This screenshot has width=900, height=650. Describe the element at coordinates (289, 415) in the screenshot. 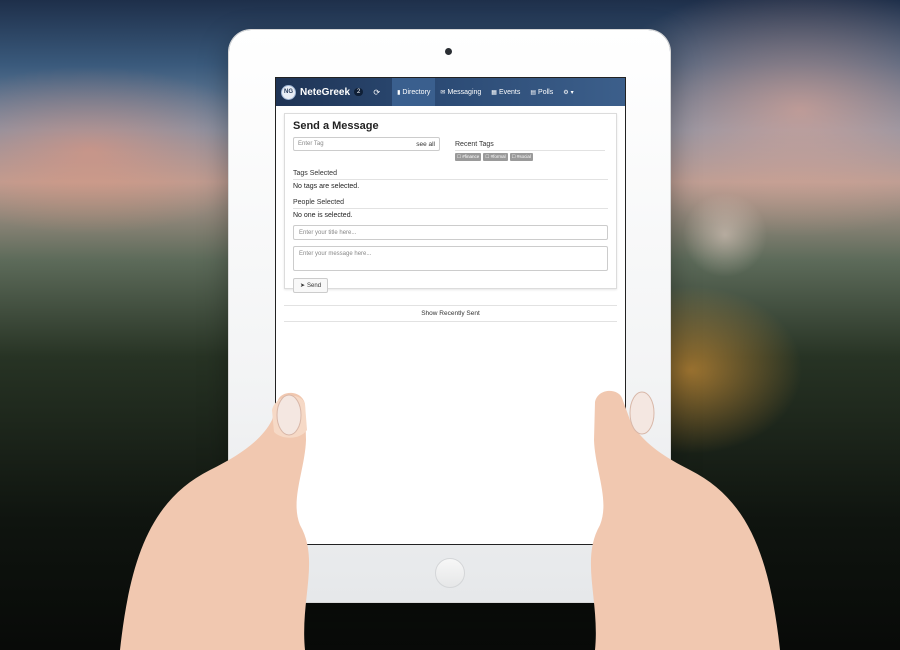

I see `left-thumbnail` at that location.